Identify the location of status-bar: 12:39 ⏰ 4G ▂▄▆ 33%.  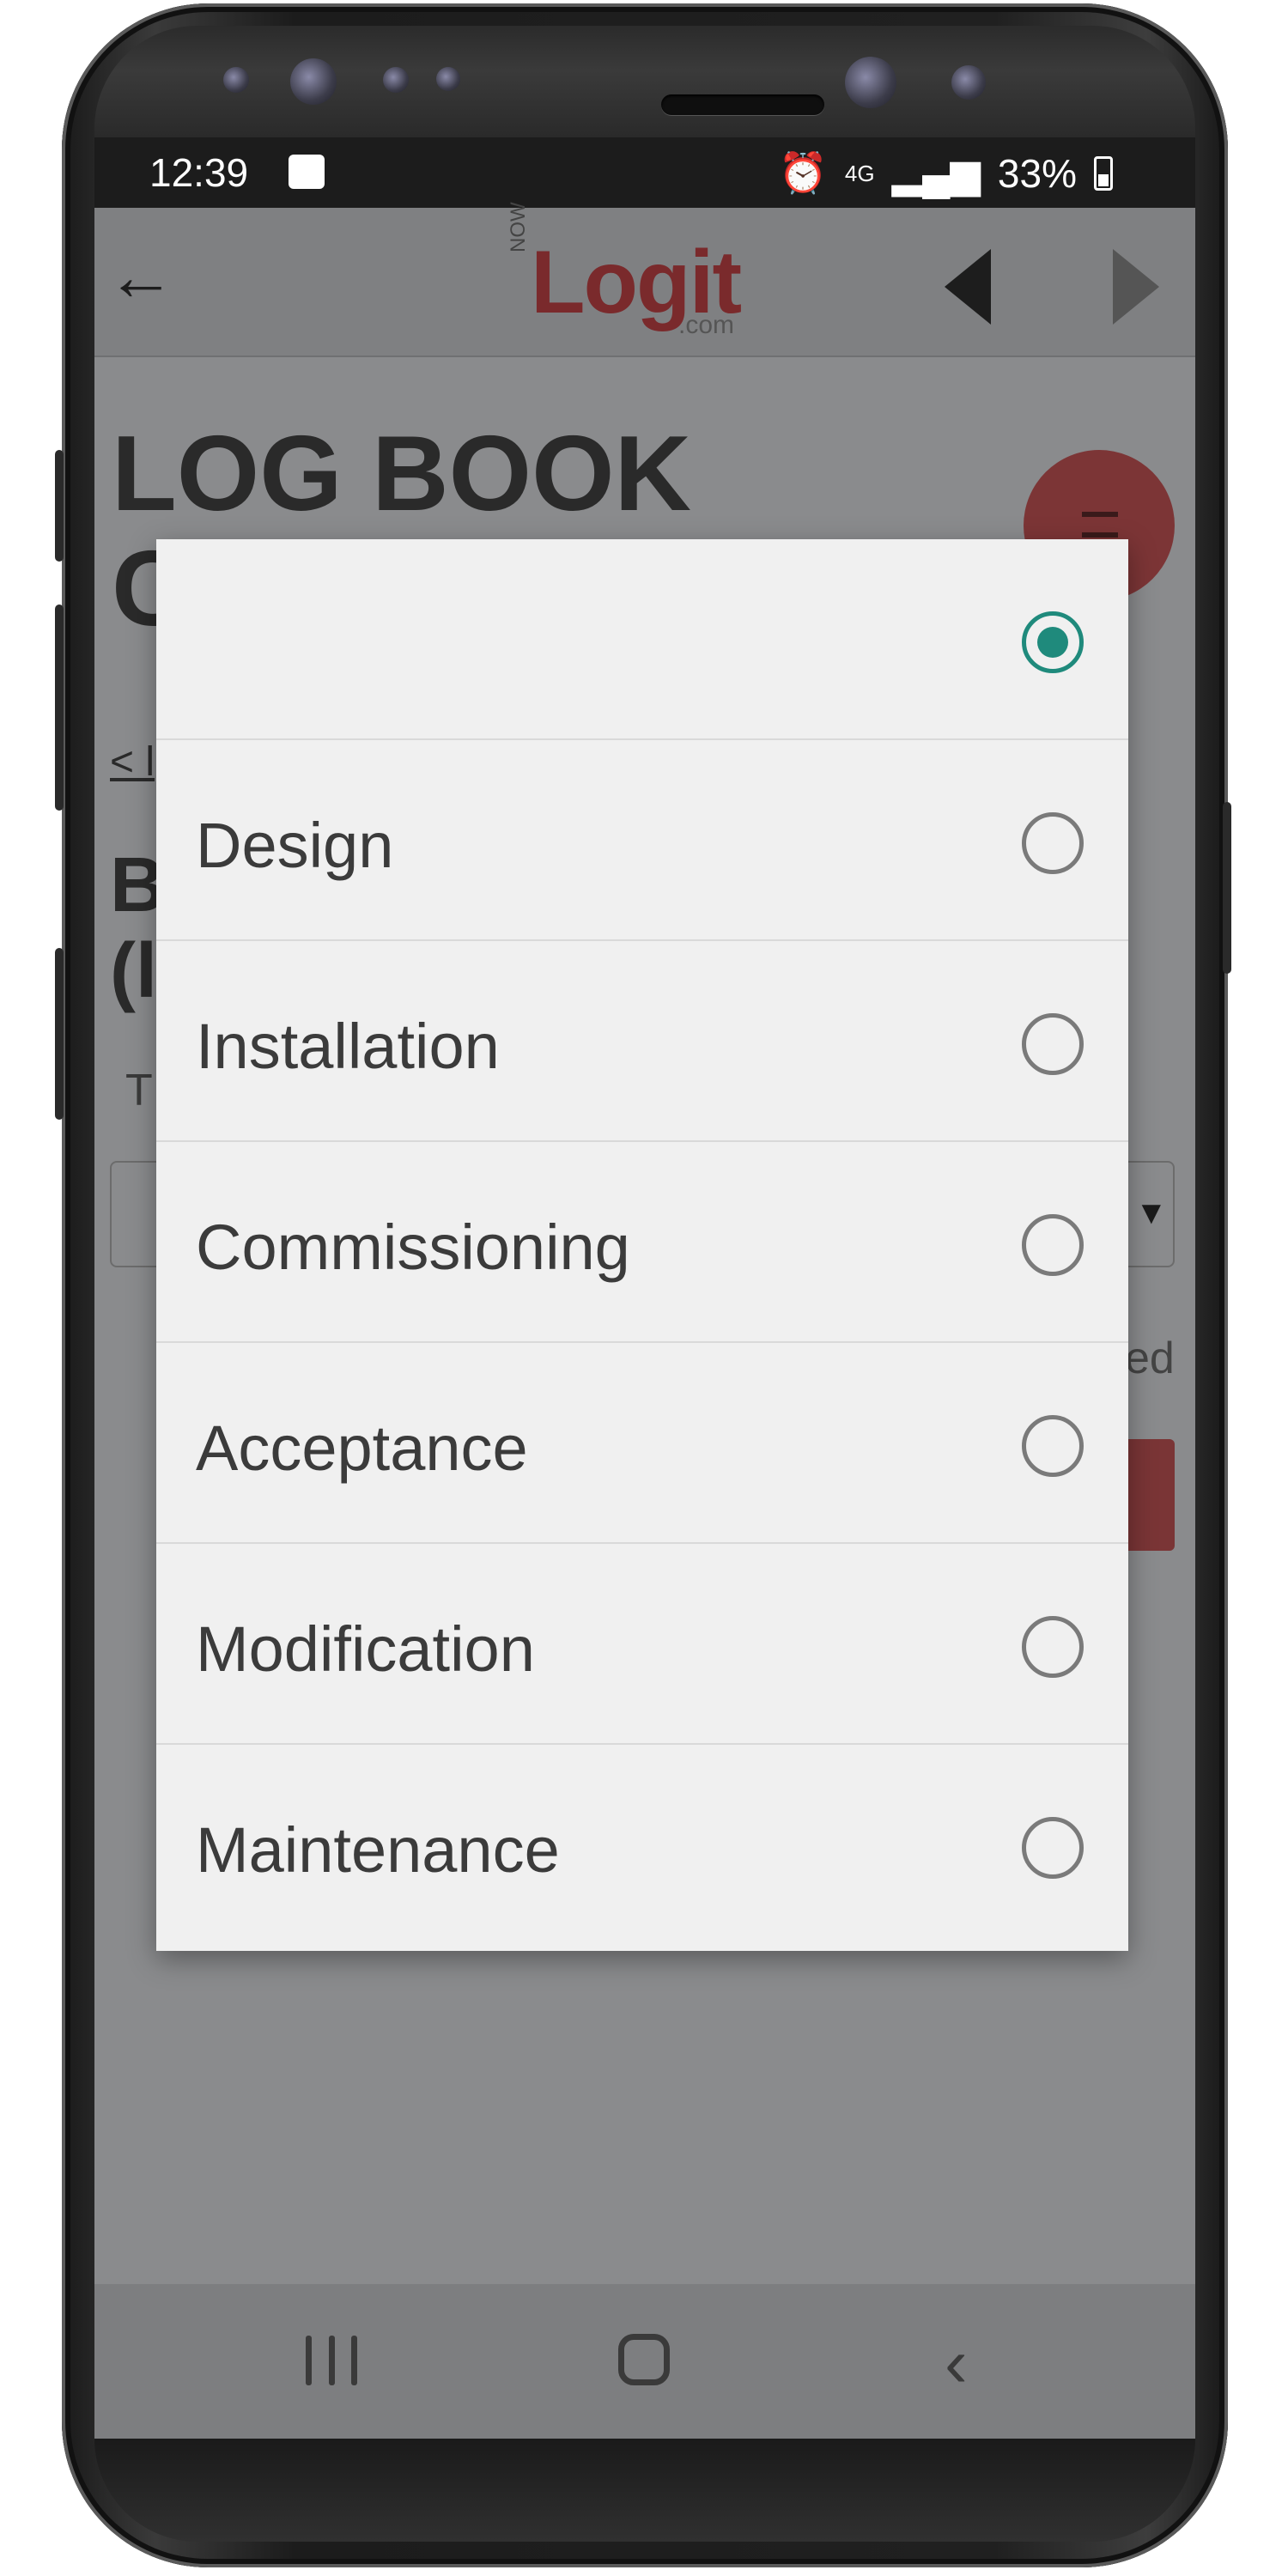
(644, 172).